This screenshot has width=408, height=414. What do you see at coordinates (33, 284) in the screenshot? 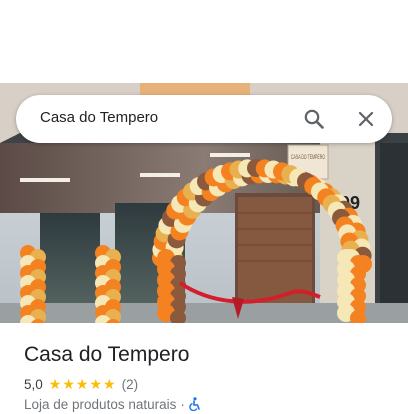
I see `balloon-column-left` at bounding box center [33, 284].